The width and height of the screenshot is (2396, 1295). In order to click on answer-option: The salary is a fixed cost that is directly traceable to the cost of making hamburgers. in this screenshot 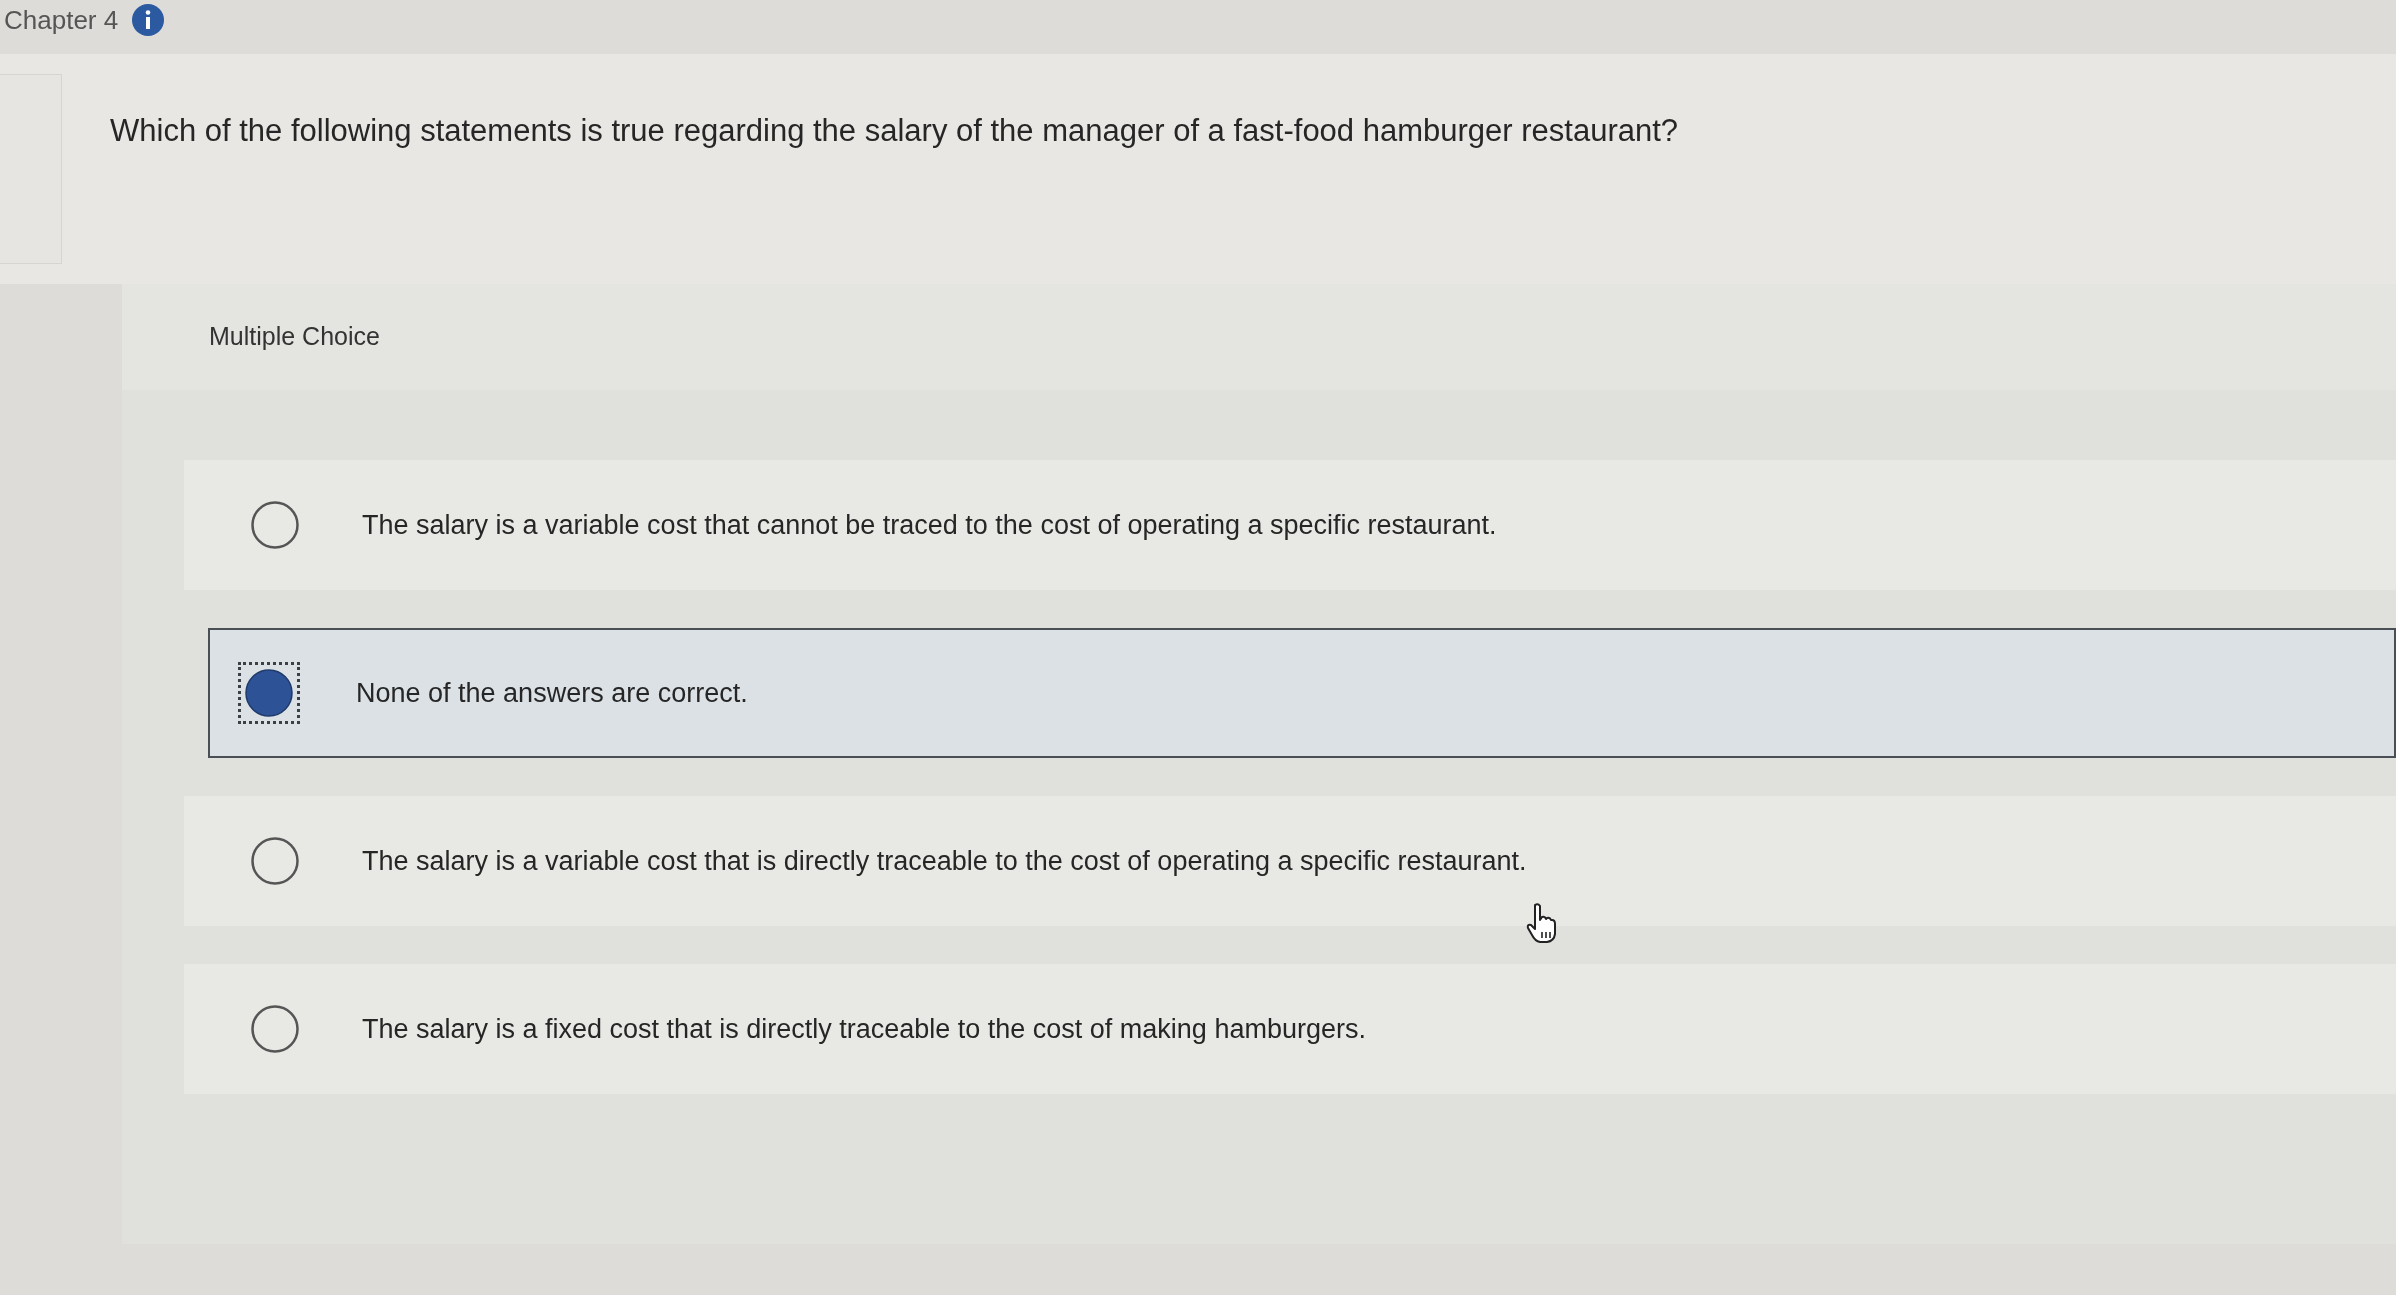, I will do `click(1290, 1029)`.